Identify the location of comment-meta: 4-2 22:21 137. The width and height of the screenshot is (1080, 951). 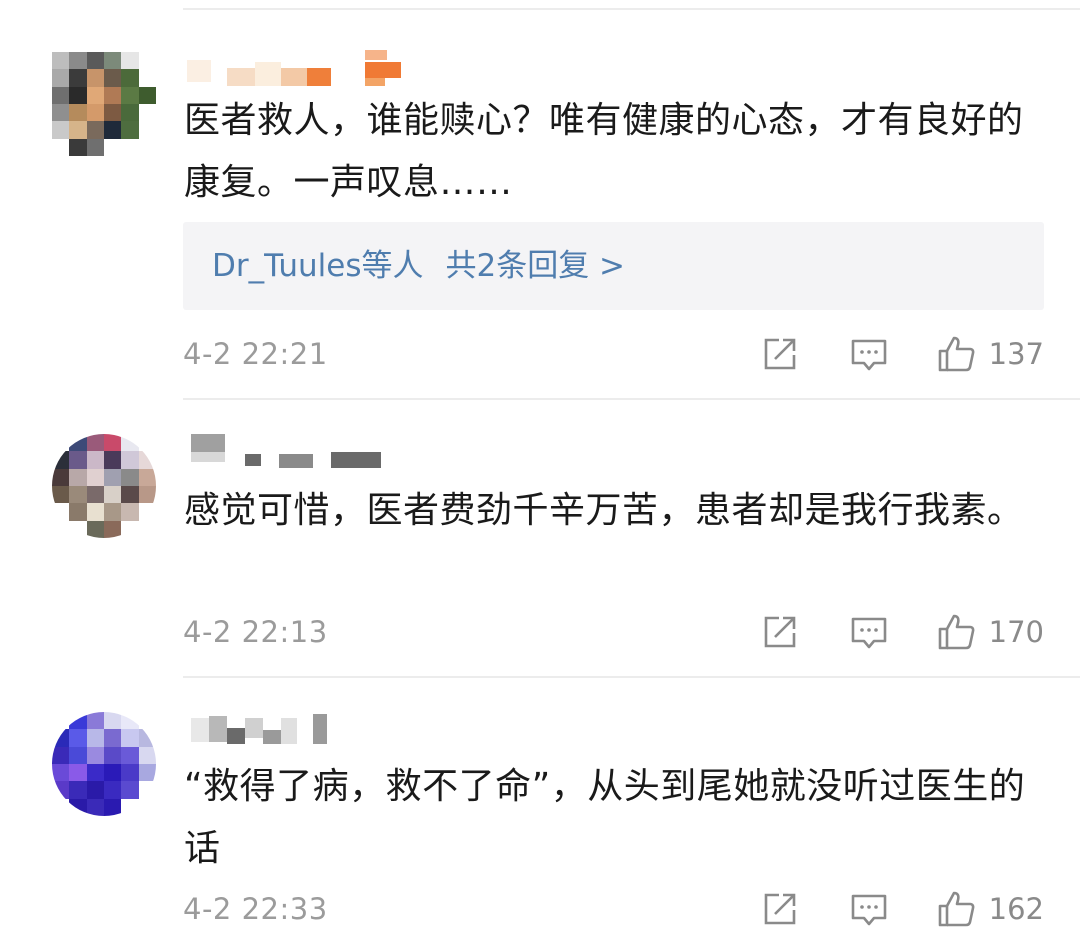
(613, 354).